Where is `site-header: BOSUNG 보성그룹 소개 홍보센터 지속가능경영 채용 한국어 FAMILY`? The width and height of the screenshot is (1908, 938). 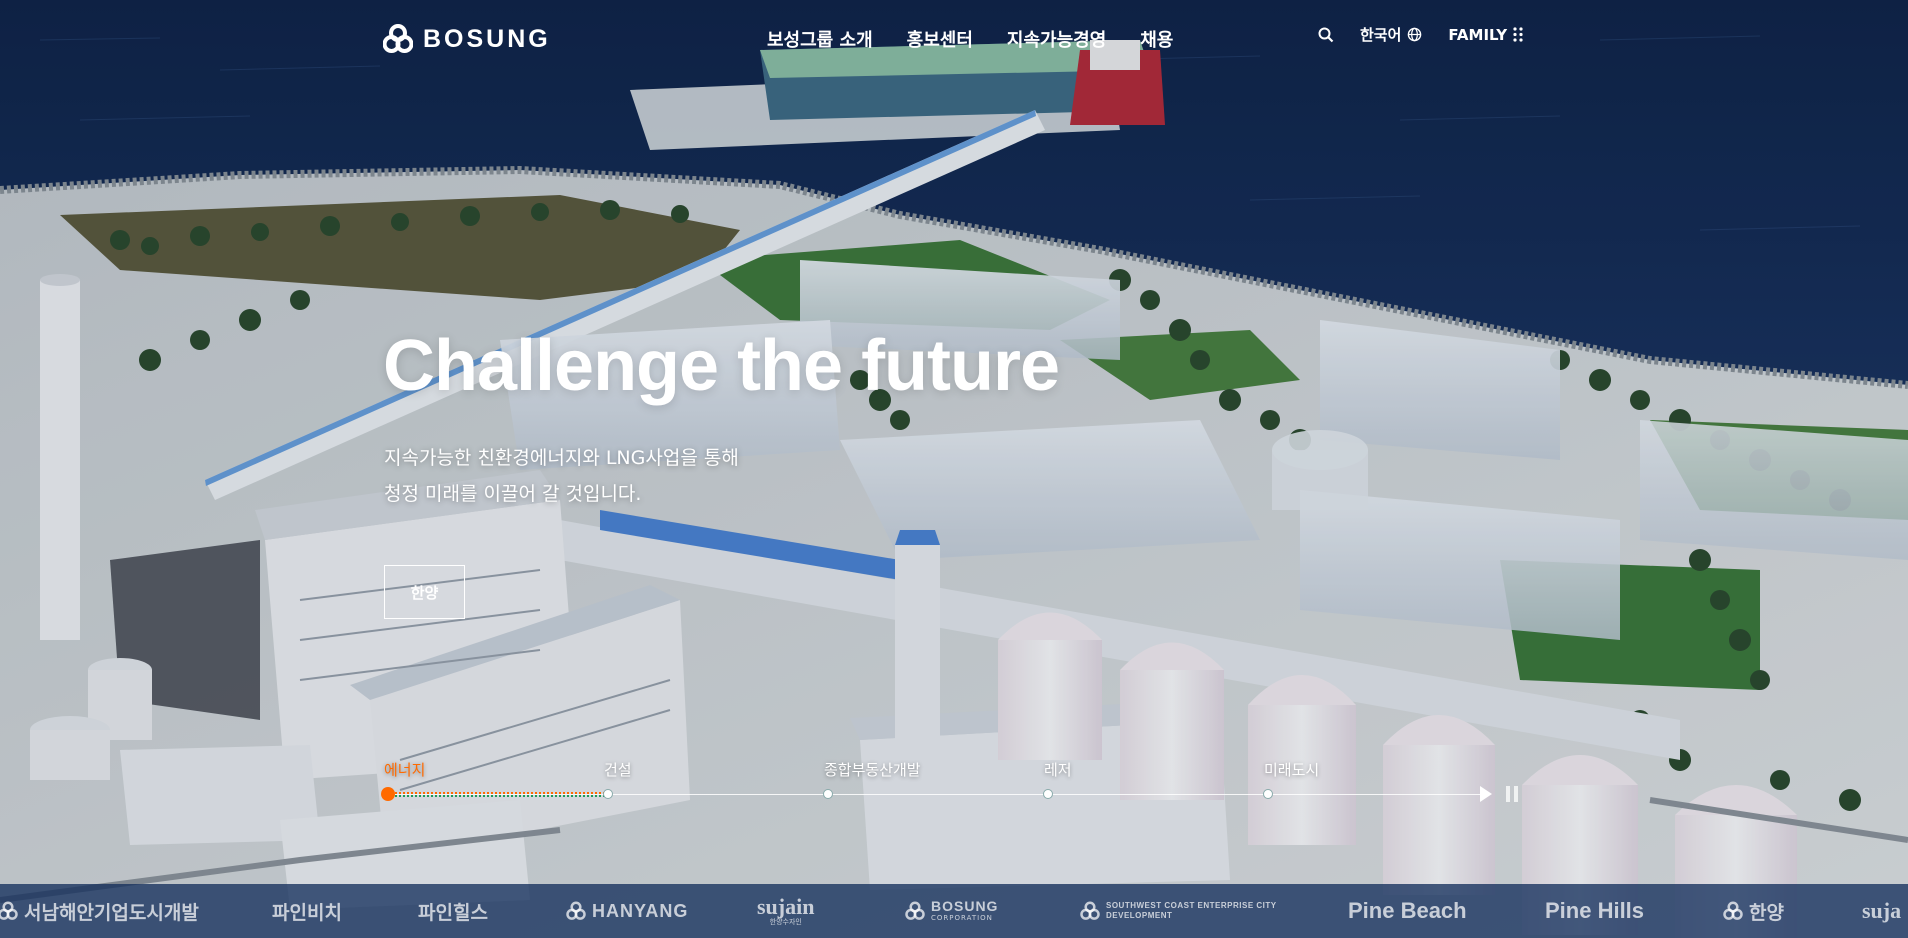 site-header: BOSUNG 보성그룹 소개 홍보센터 지속가능경영 채용 한국어 FAMILY is located at coordinates (954, 38).